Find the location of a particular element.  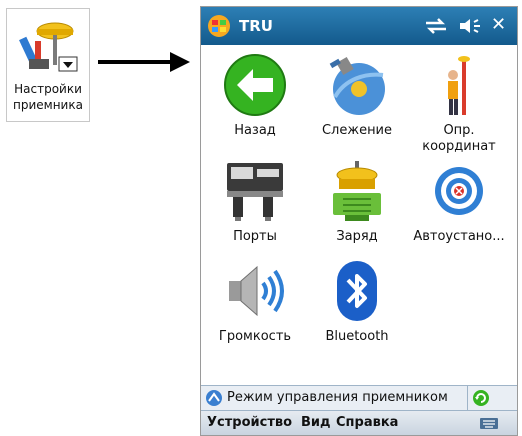

status-text: Режим управления приемником is located at coordinates (337, 397).